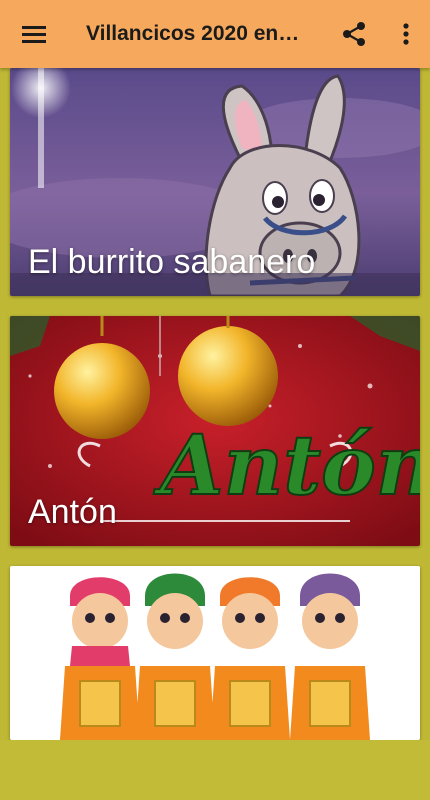  What do you see at coordinates (215, 770) in the screenshot?
I see `bottom-banner-area` at bounding box center [215, 770].